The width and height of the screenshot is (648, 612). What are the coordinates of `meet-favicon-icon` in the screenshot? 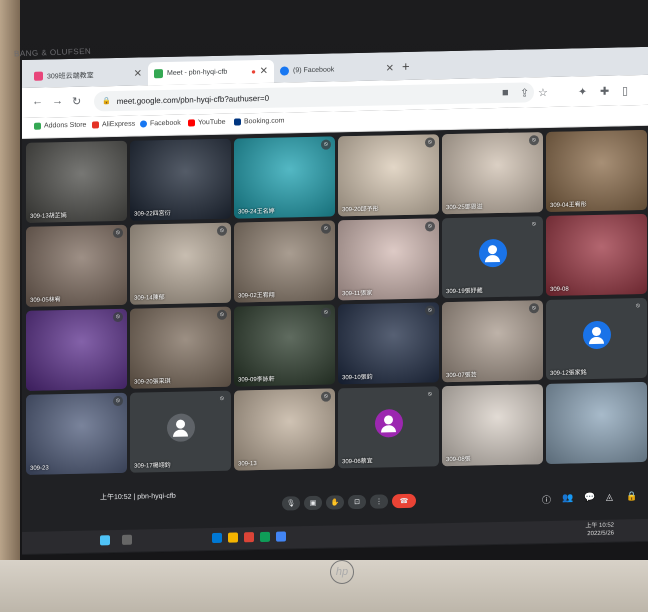 It's located at (158, 74).